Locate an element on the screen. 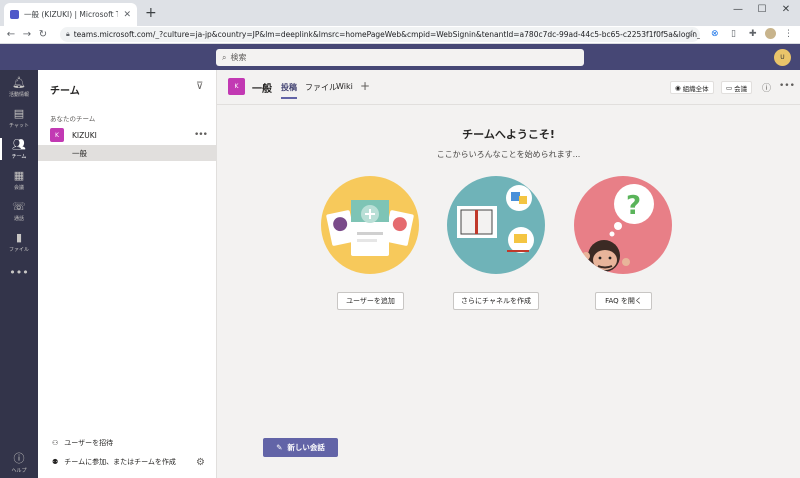 This screenshot has height=478, width=800. chat-icon: ▤ is located at coordinates (19, 113).